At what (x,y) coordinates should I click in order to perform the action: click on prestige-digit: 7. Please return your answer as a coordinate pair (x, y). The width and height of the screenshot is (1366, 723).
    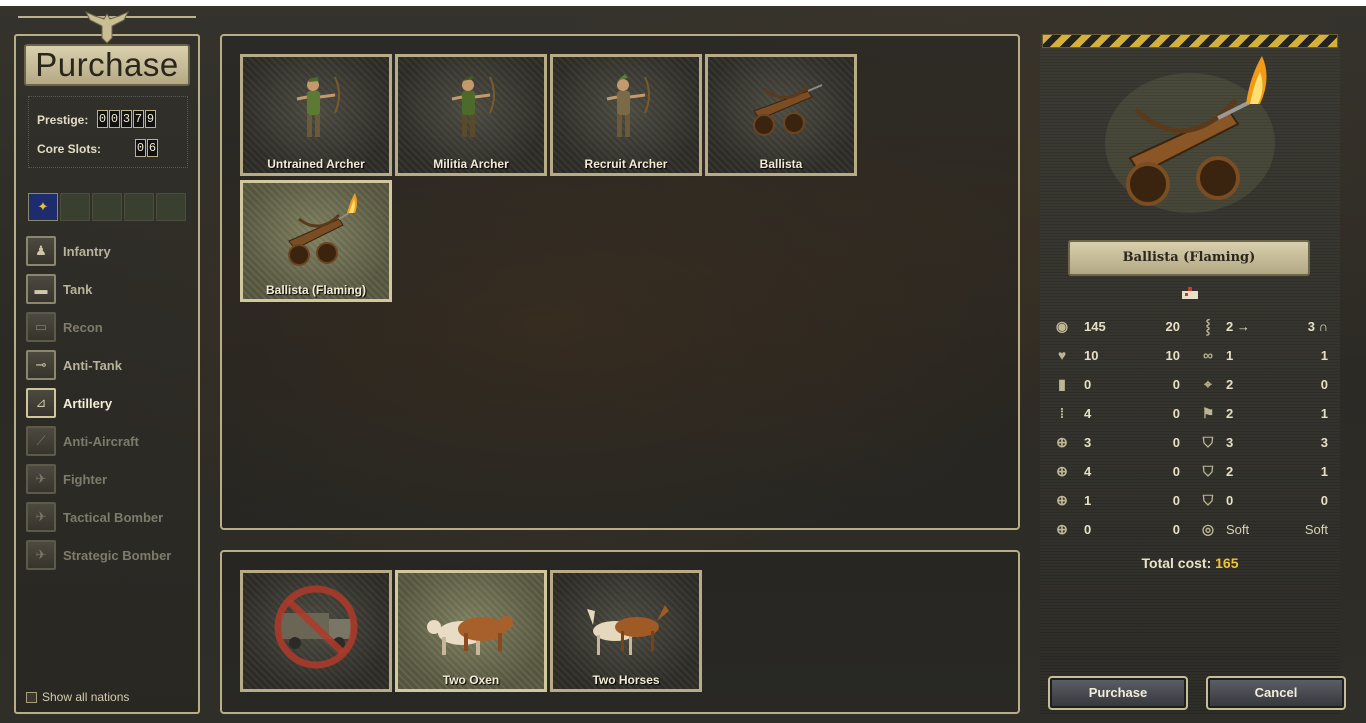
    Looking at the image, I should click on (138, 119).